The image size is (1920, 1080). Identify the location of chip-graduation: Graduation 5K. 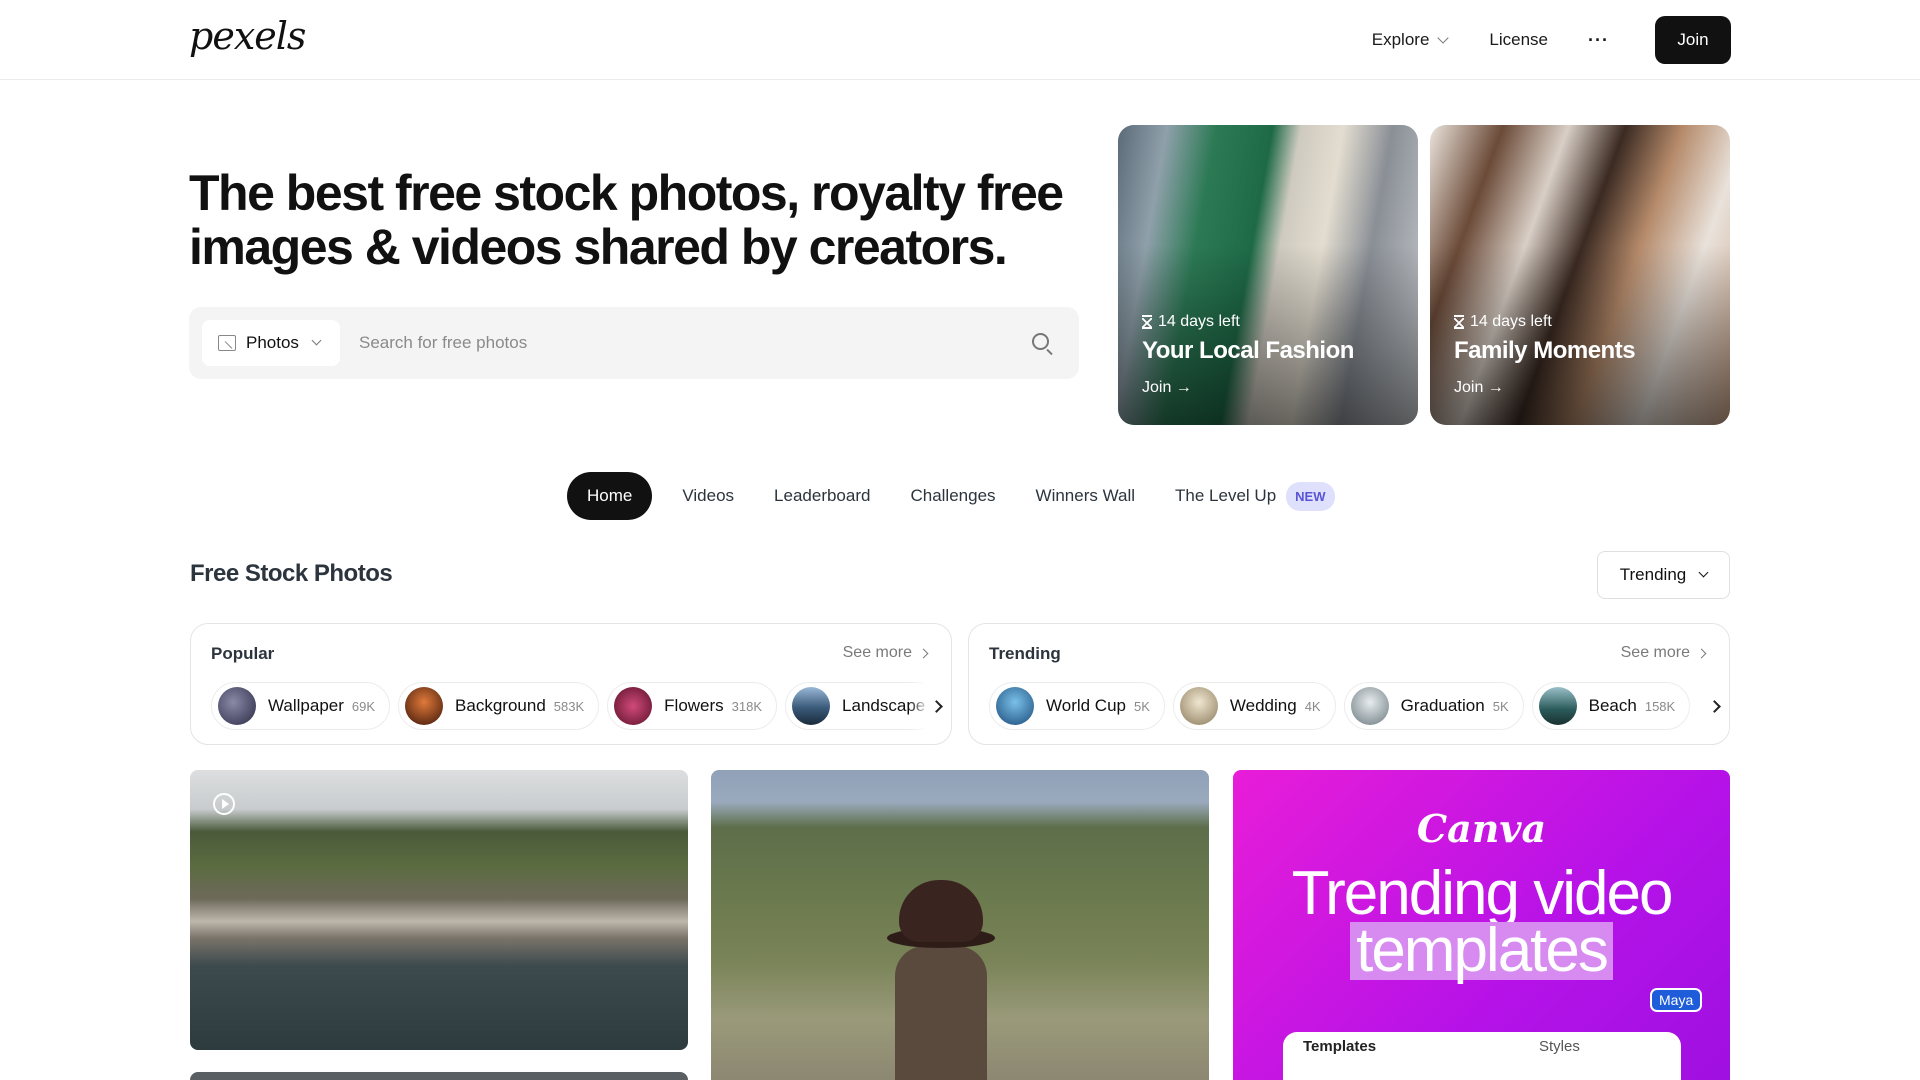
(1433, 706).